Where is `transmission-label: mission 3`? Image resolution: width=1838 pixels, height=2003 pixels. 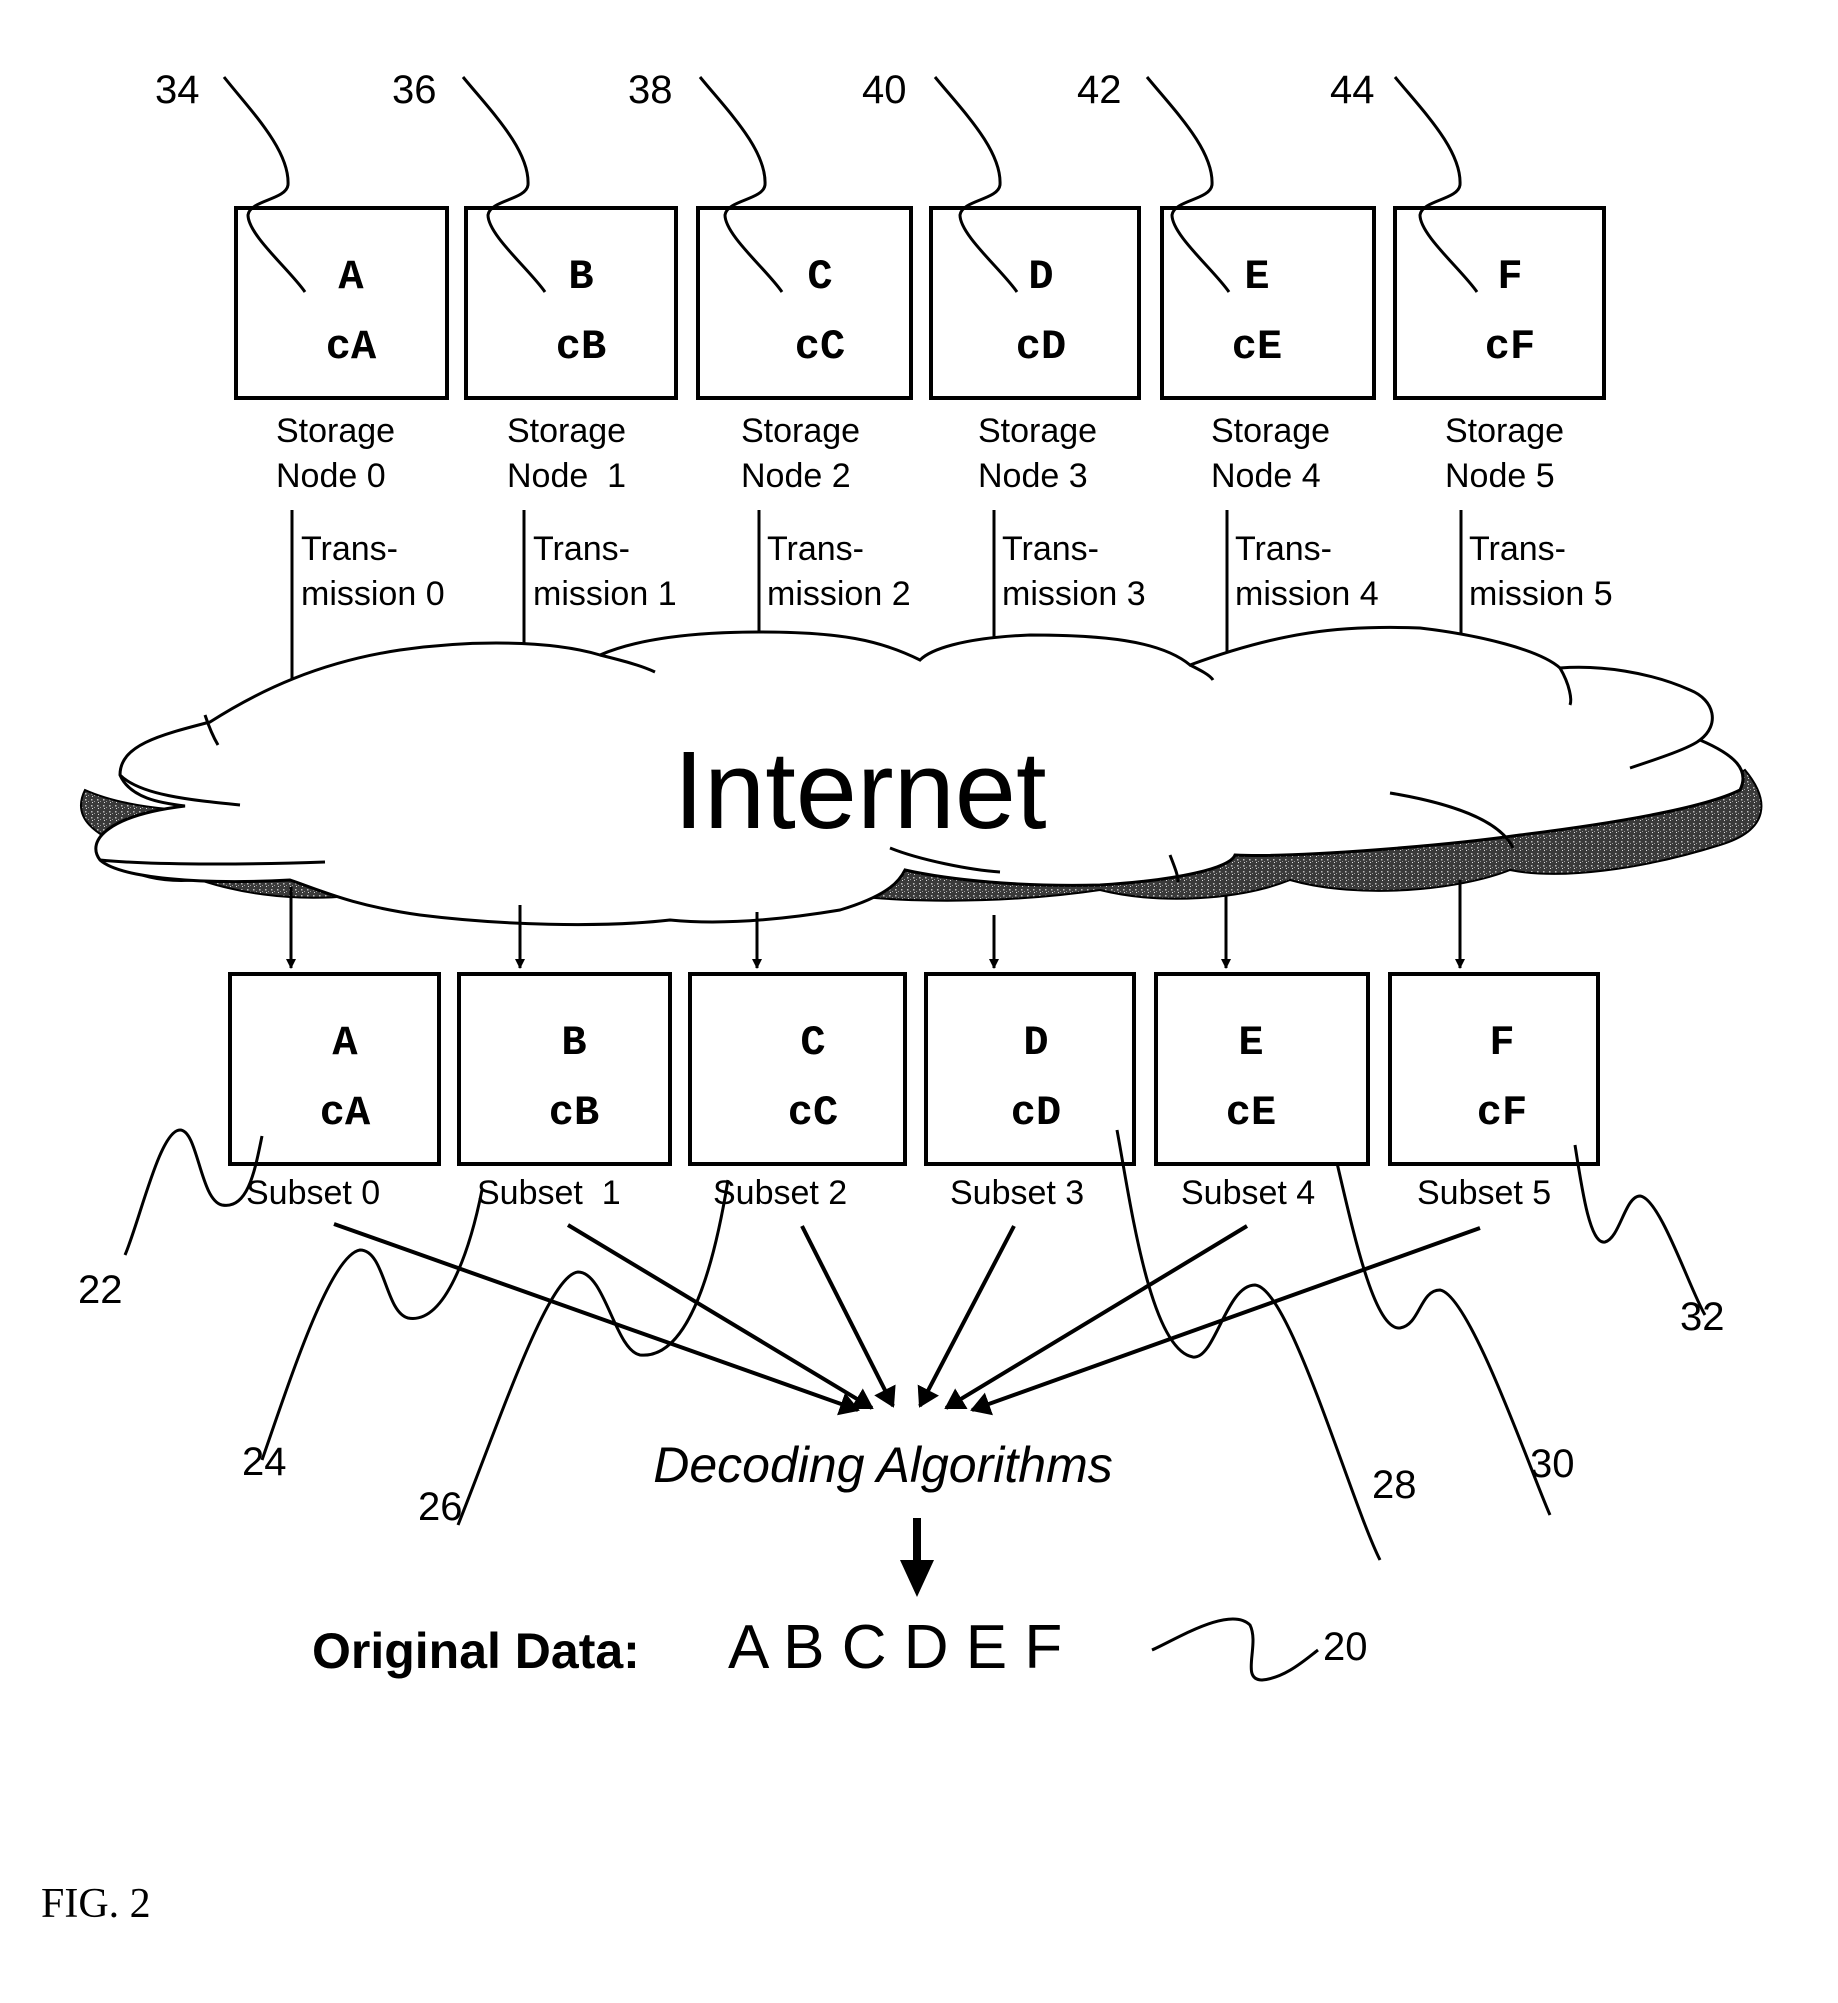 transmission-label: mission 3 is located at coordinates (1074, 594).